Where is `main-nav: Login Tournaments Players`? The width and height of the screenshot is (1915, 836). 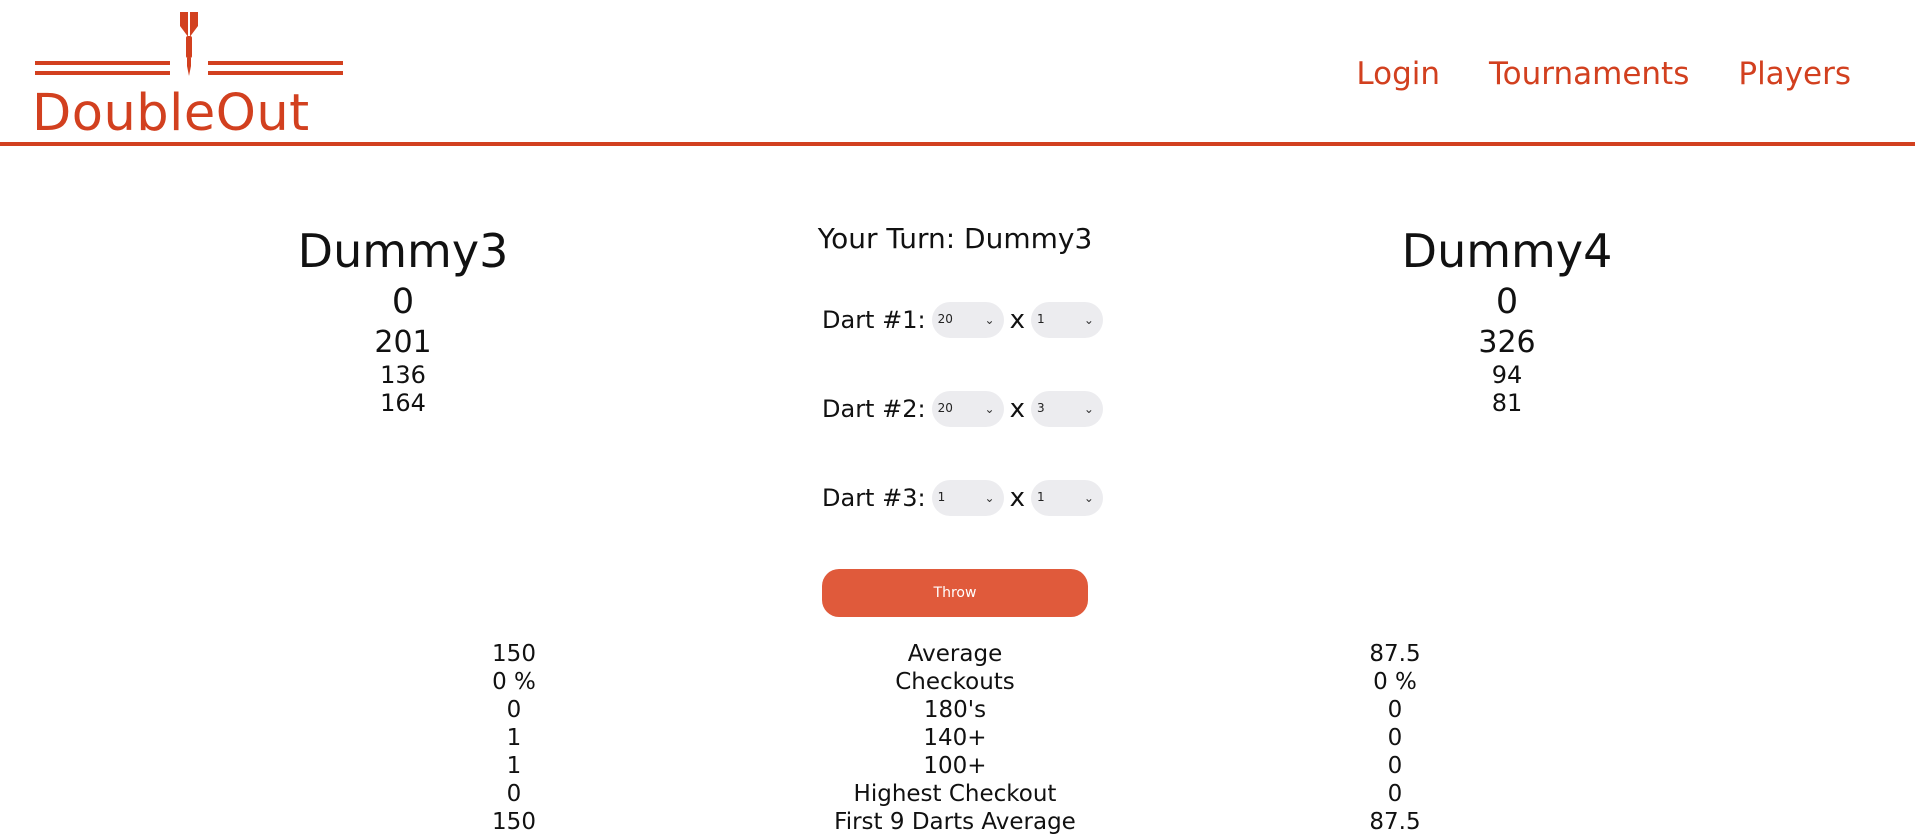
main-nav: Login Tournaments Players is located at coordinates (1603, 74).